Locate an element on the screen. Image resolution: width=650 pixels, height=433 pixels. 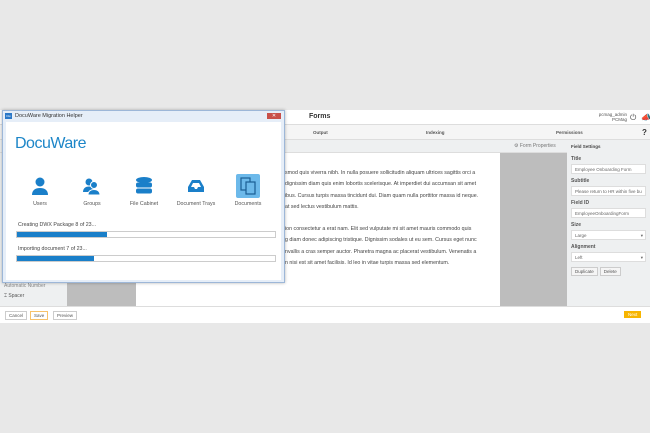
icon-label: Document Trays is located at coordinates (196, 204).